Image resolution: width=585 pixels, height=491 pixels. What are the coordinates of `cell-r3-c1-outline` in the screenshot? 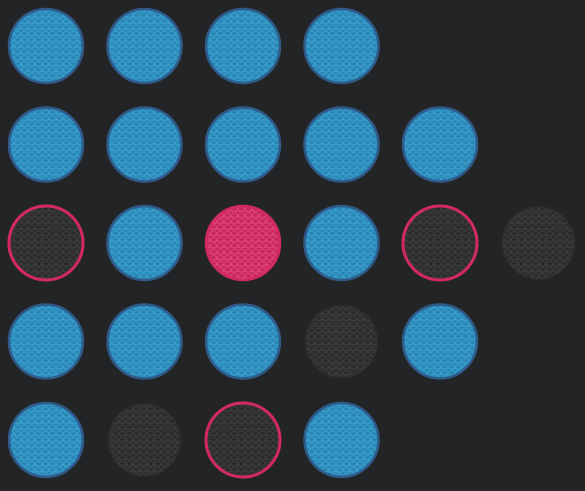 It's located at (46, 243).